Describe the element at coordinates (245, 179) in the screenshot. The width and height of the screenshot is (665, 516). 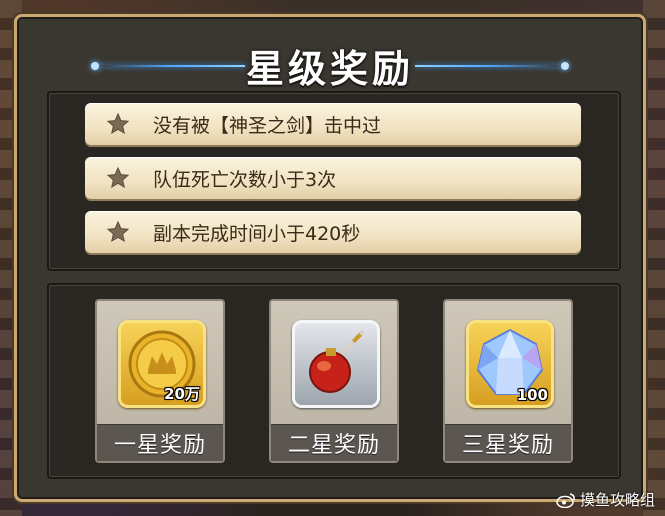
I see `condition-text: 队伍死亡次数小于3次` at that location.